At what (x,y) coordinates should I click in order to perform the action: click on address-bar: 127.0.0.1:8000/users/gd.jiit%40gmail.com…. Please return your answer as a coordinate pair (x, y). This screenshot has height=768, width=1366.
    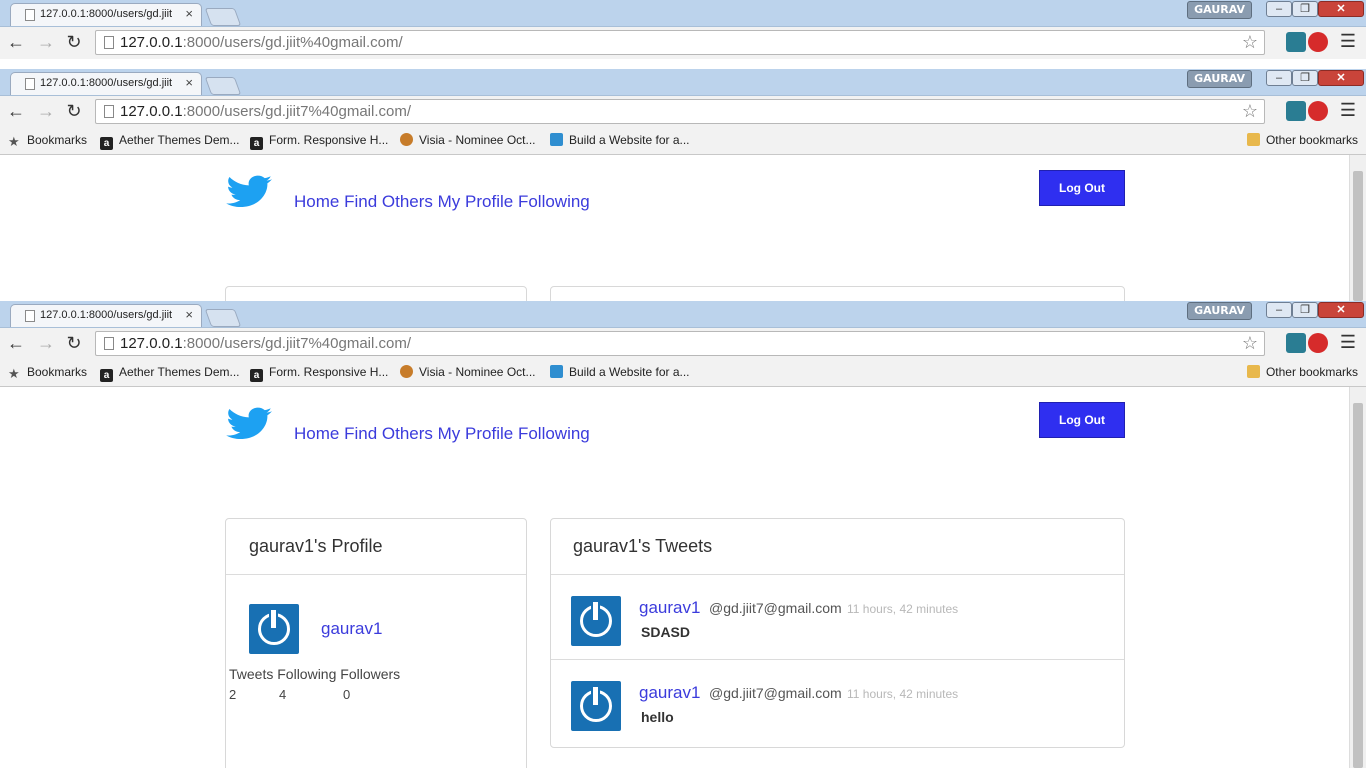
    Looking at the image, I should click on (680, 42).